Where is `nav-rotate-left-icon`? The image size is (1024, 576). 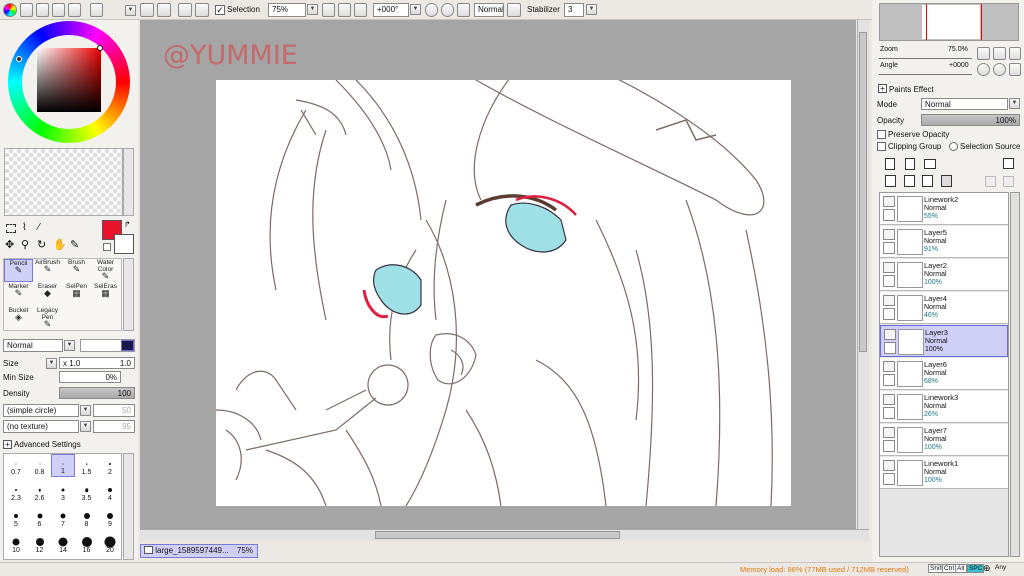 nav-rotate-left-icon is located at coordinates (983, 69).